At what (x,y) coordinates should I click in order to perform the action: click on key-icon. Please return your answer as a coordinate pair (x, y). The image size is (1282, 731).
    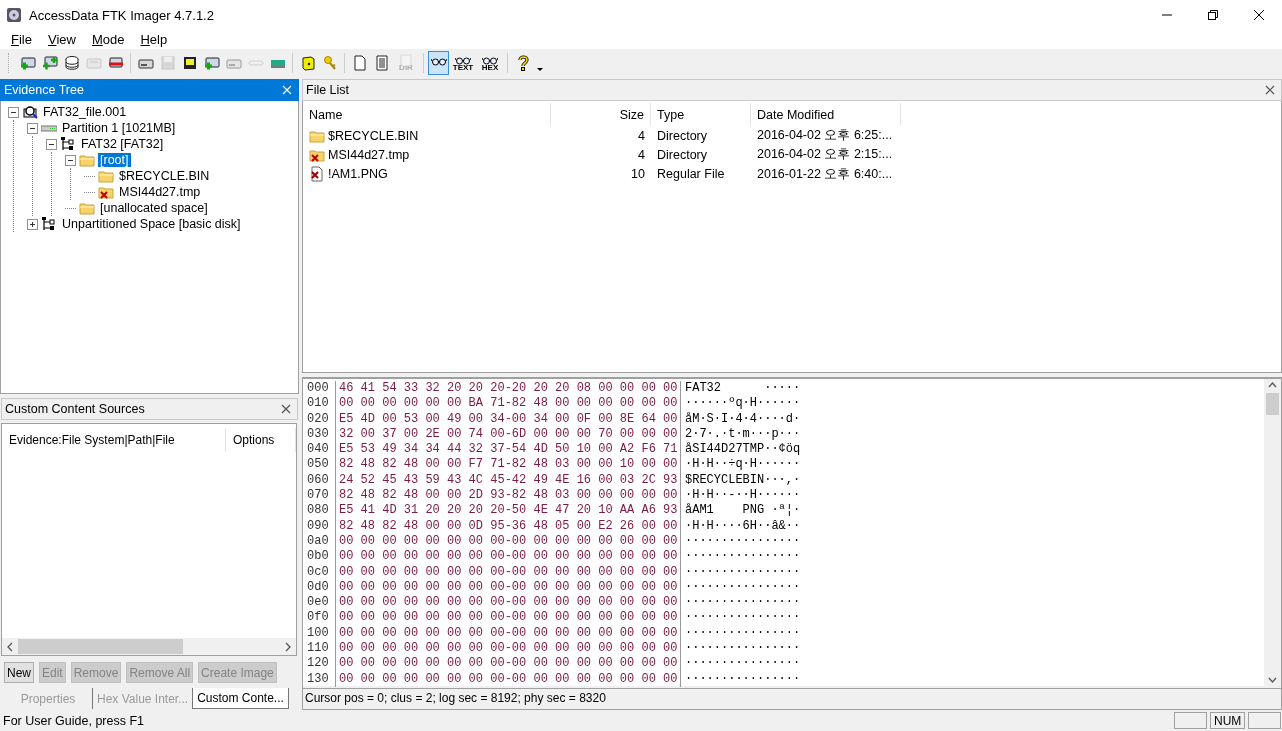
    Looking at the image, I should click on (329, 63).